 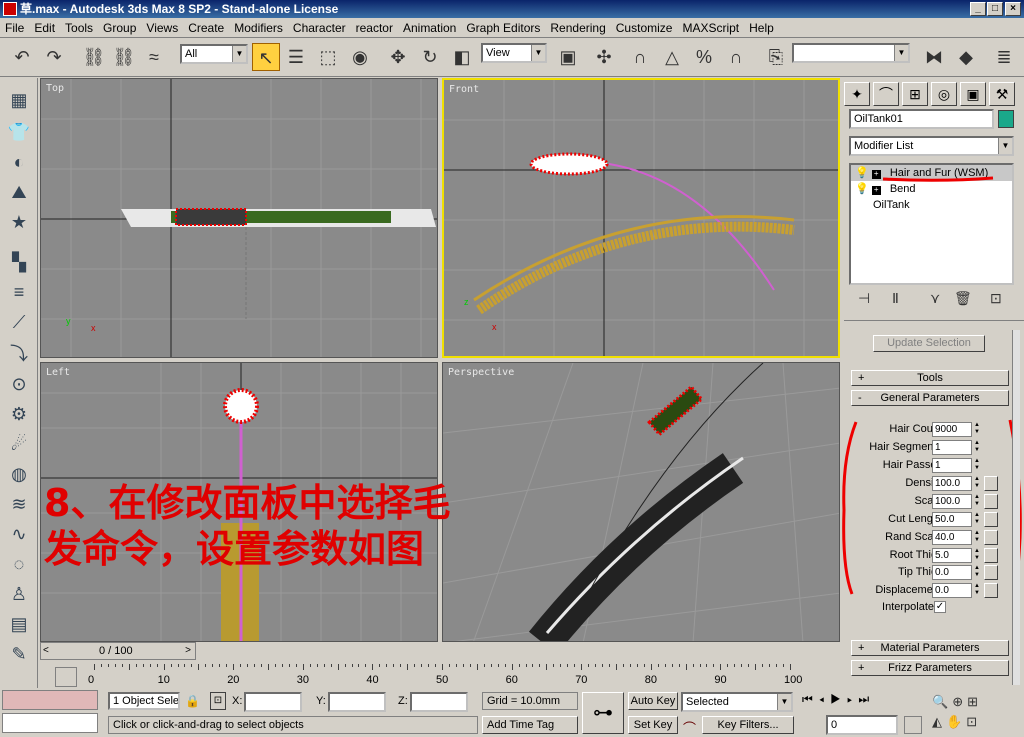 I want to click on pivot-center-icon: ▣, so click(x=568, y=57).